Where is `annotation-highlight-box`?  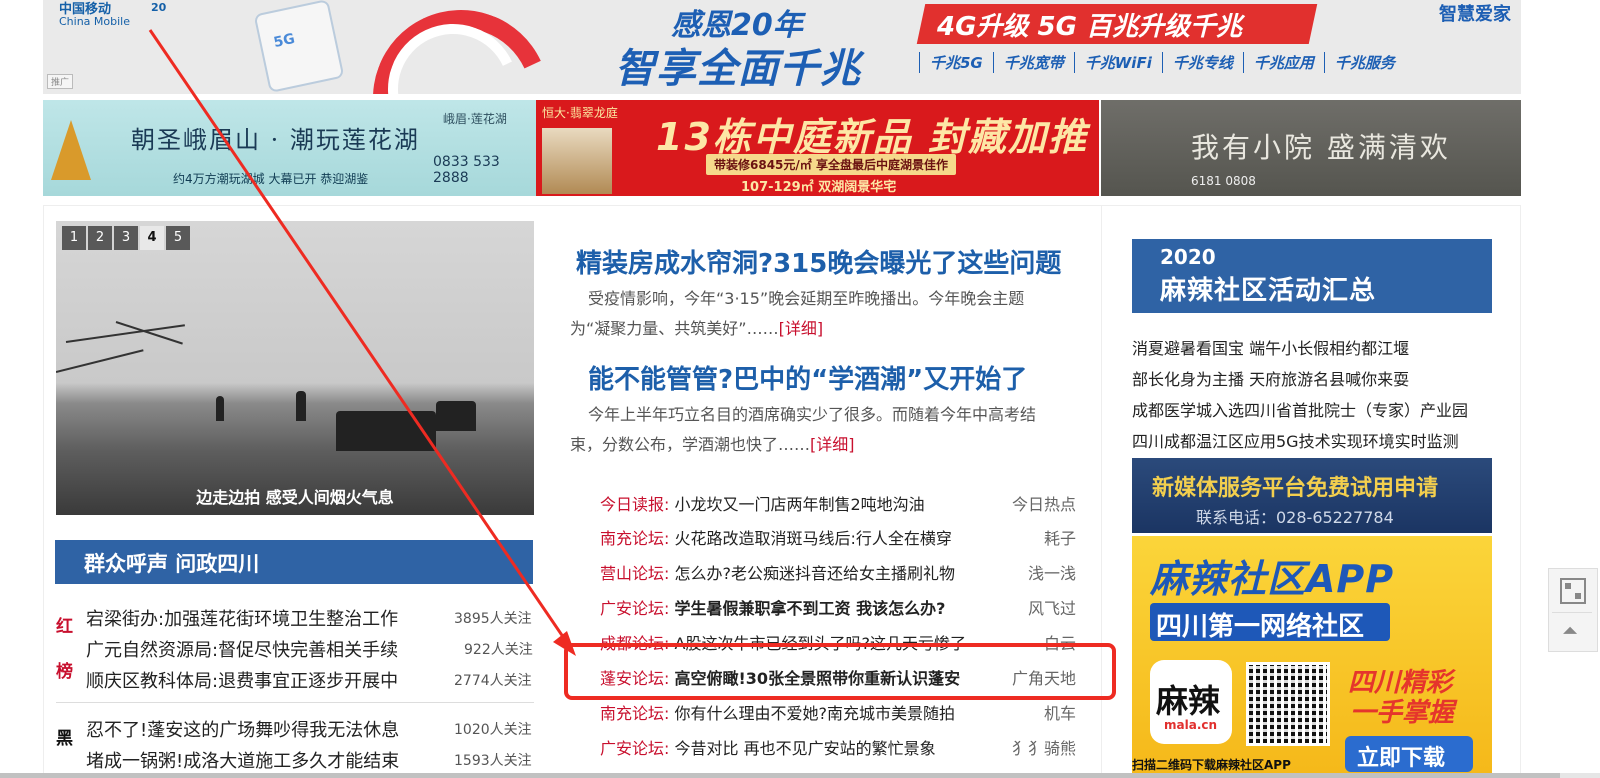
annotation-highlight-box is located at coordinates (840, 671).